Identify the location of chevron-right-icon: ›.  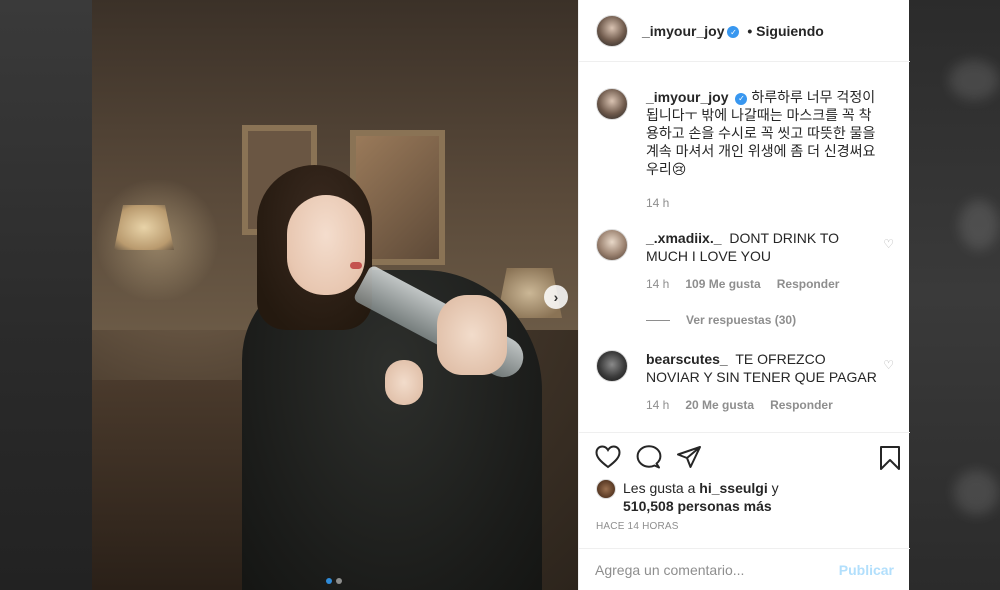
(556, 297).